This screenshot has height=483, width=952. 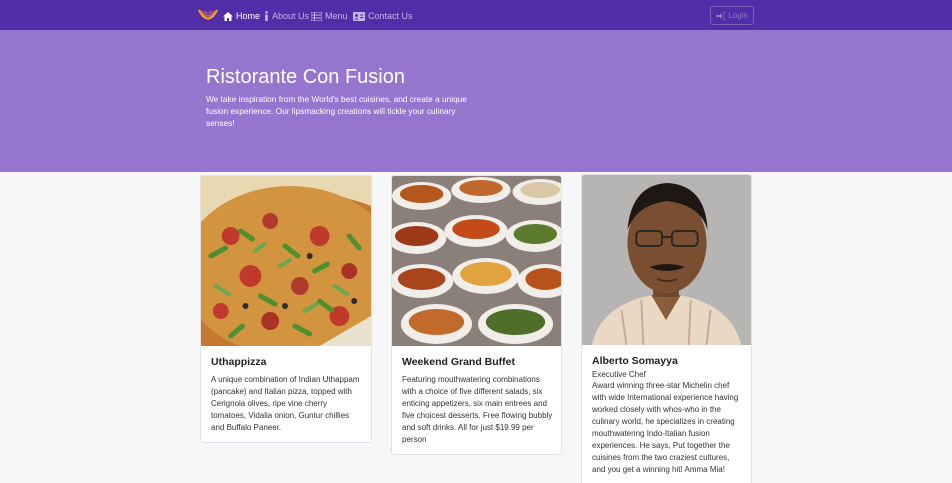 I want to click on nav-about: About Us, so click(x=286, y=16).